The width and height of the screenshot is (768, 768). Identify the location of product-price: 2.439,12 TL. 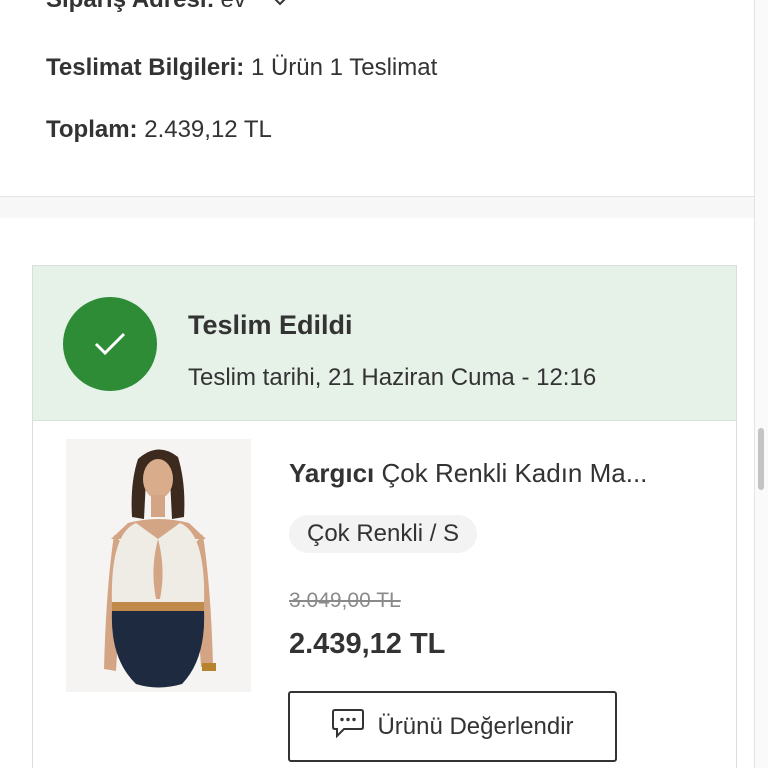
(367, 644).